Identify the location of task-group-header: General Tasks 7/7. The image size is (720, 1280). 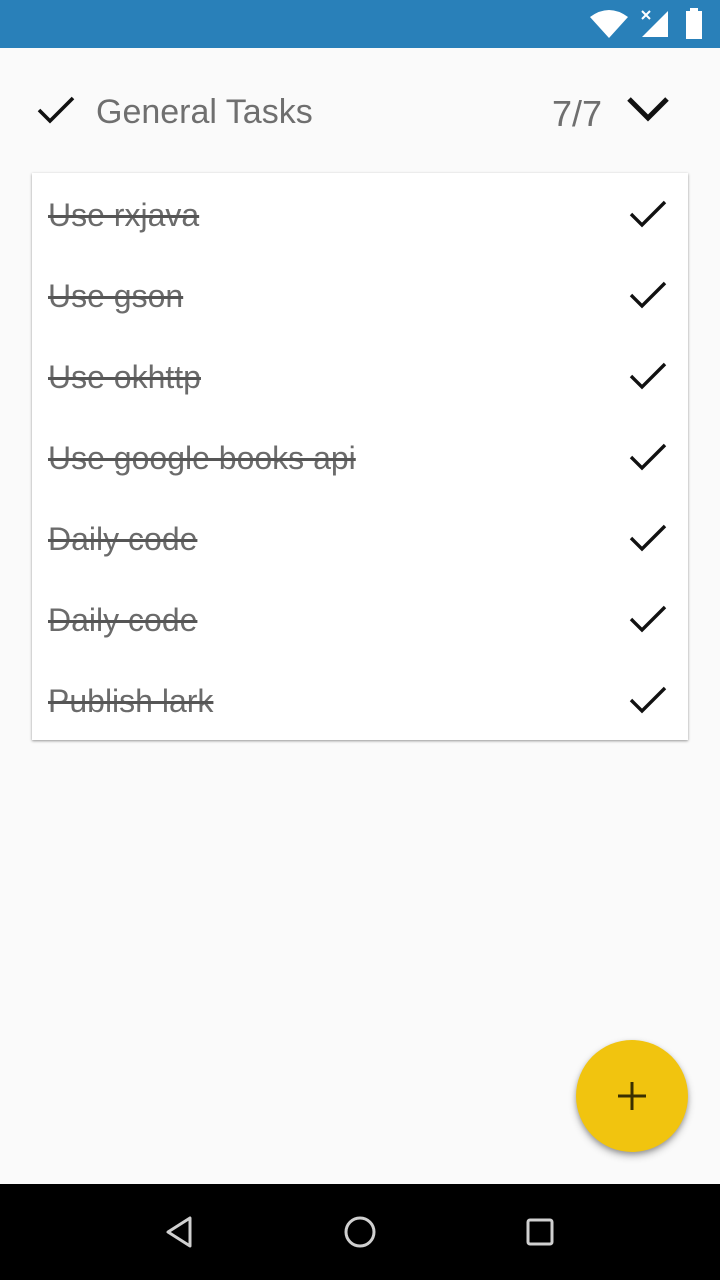
(360, 110).